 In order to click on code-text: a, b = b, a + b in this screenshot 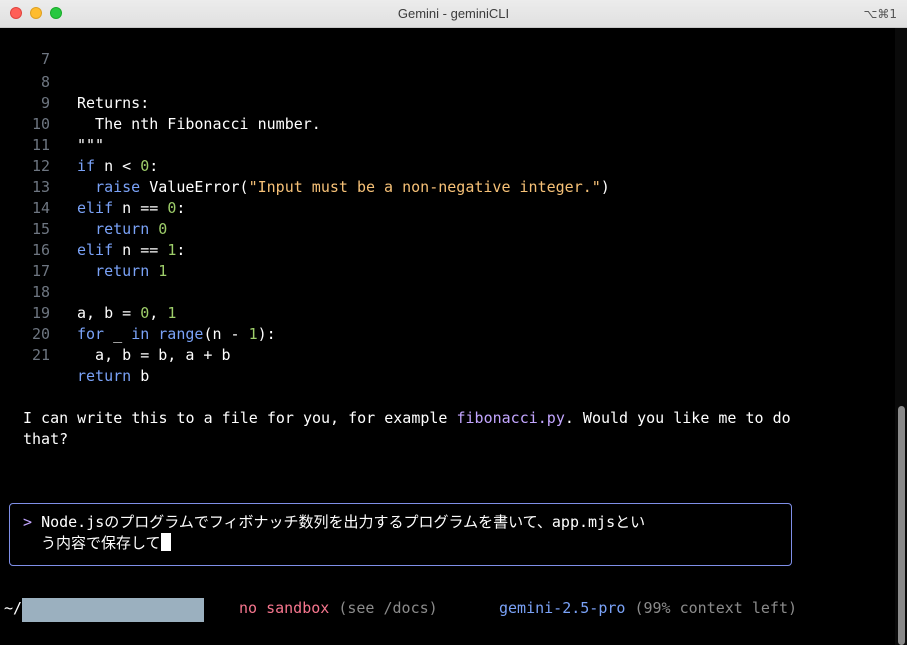, I will do `click(154, 355)`.